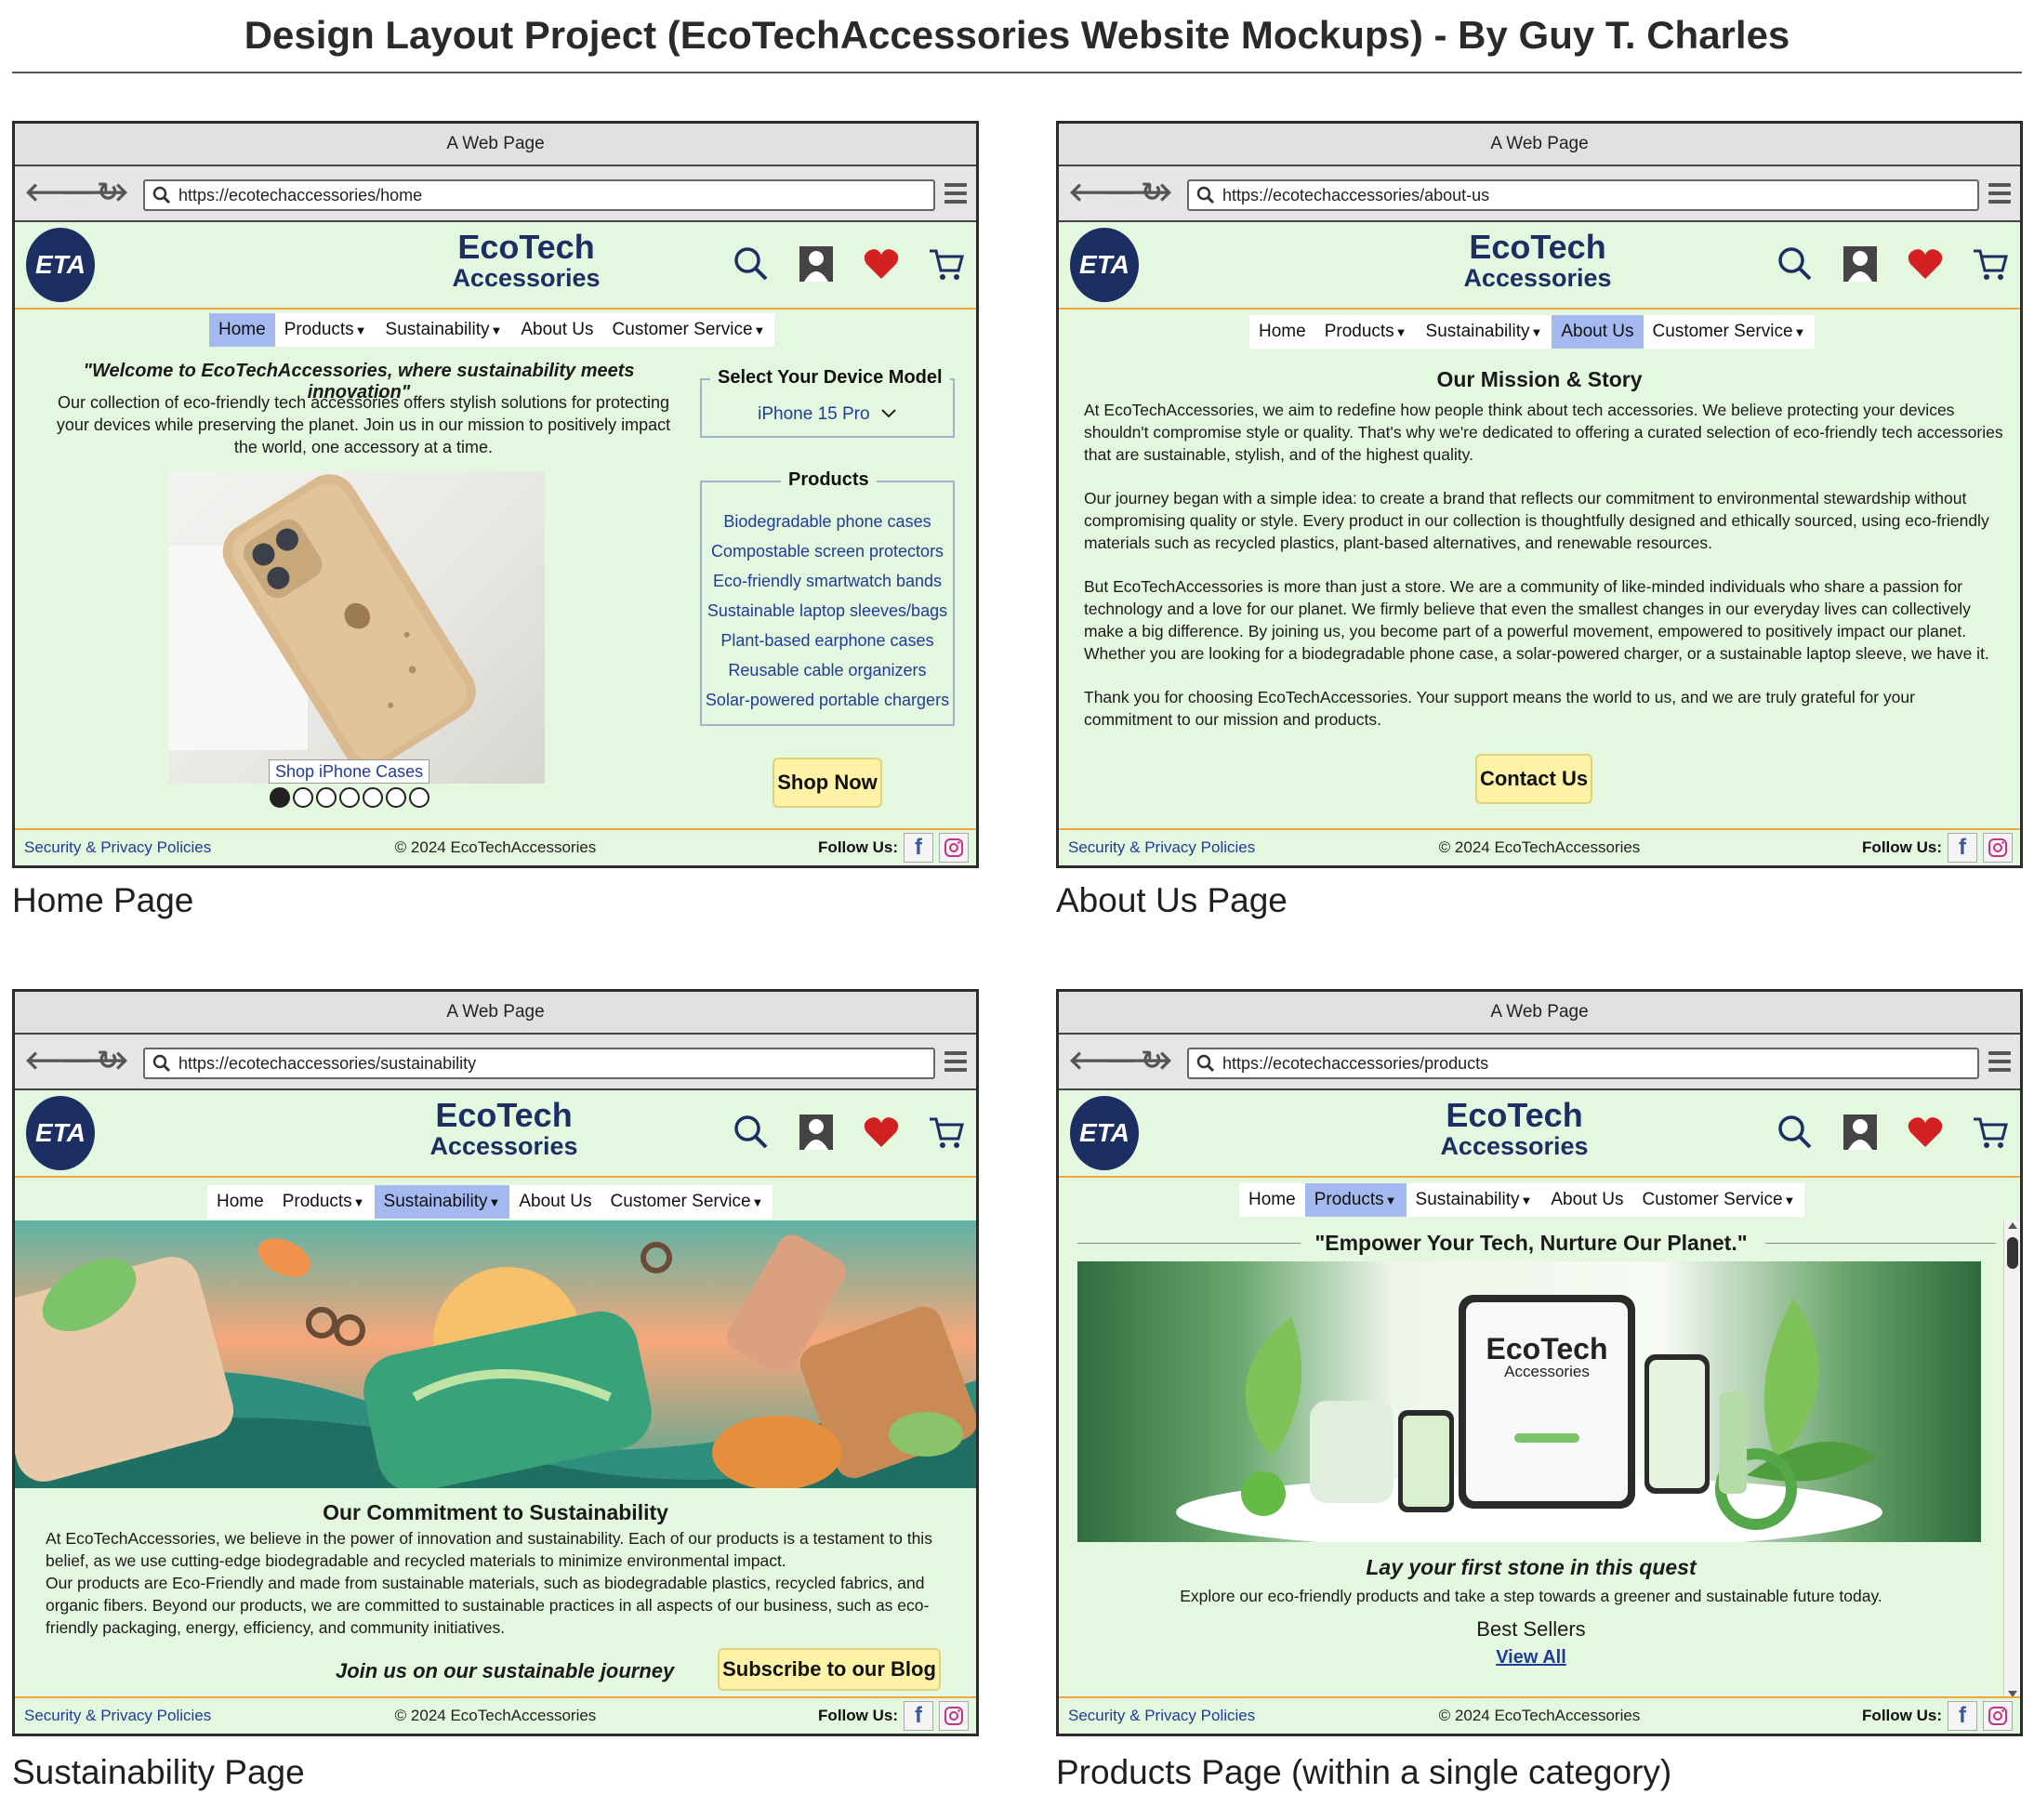 The height and width of the screenshot is (1820, 2034). I want to click on product-link: Biodegradable phone cases, so click(827, 521).